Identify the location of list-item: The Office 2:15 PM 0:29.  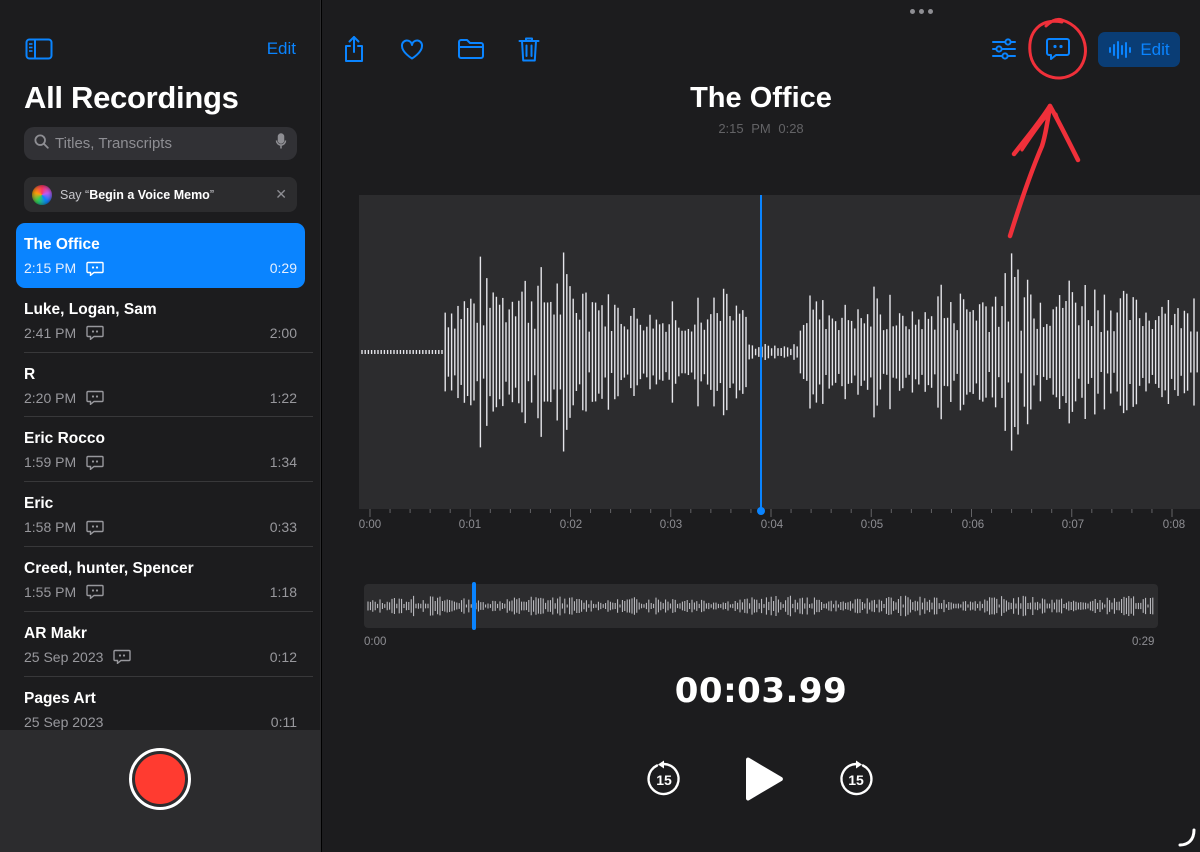
(160, 255).